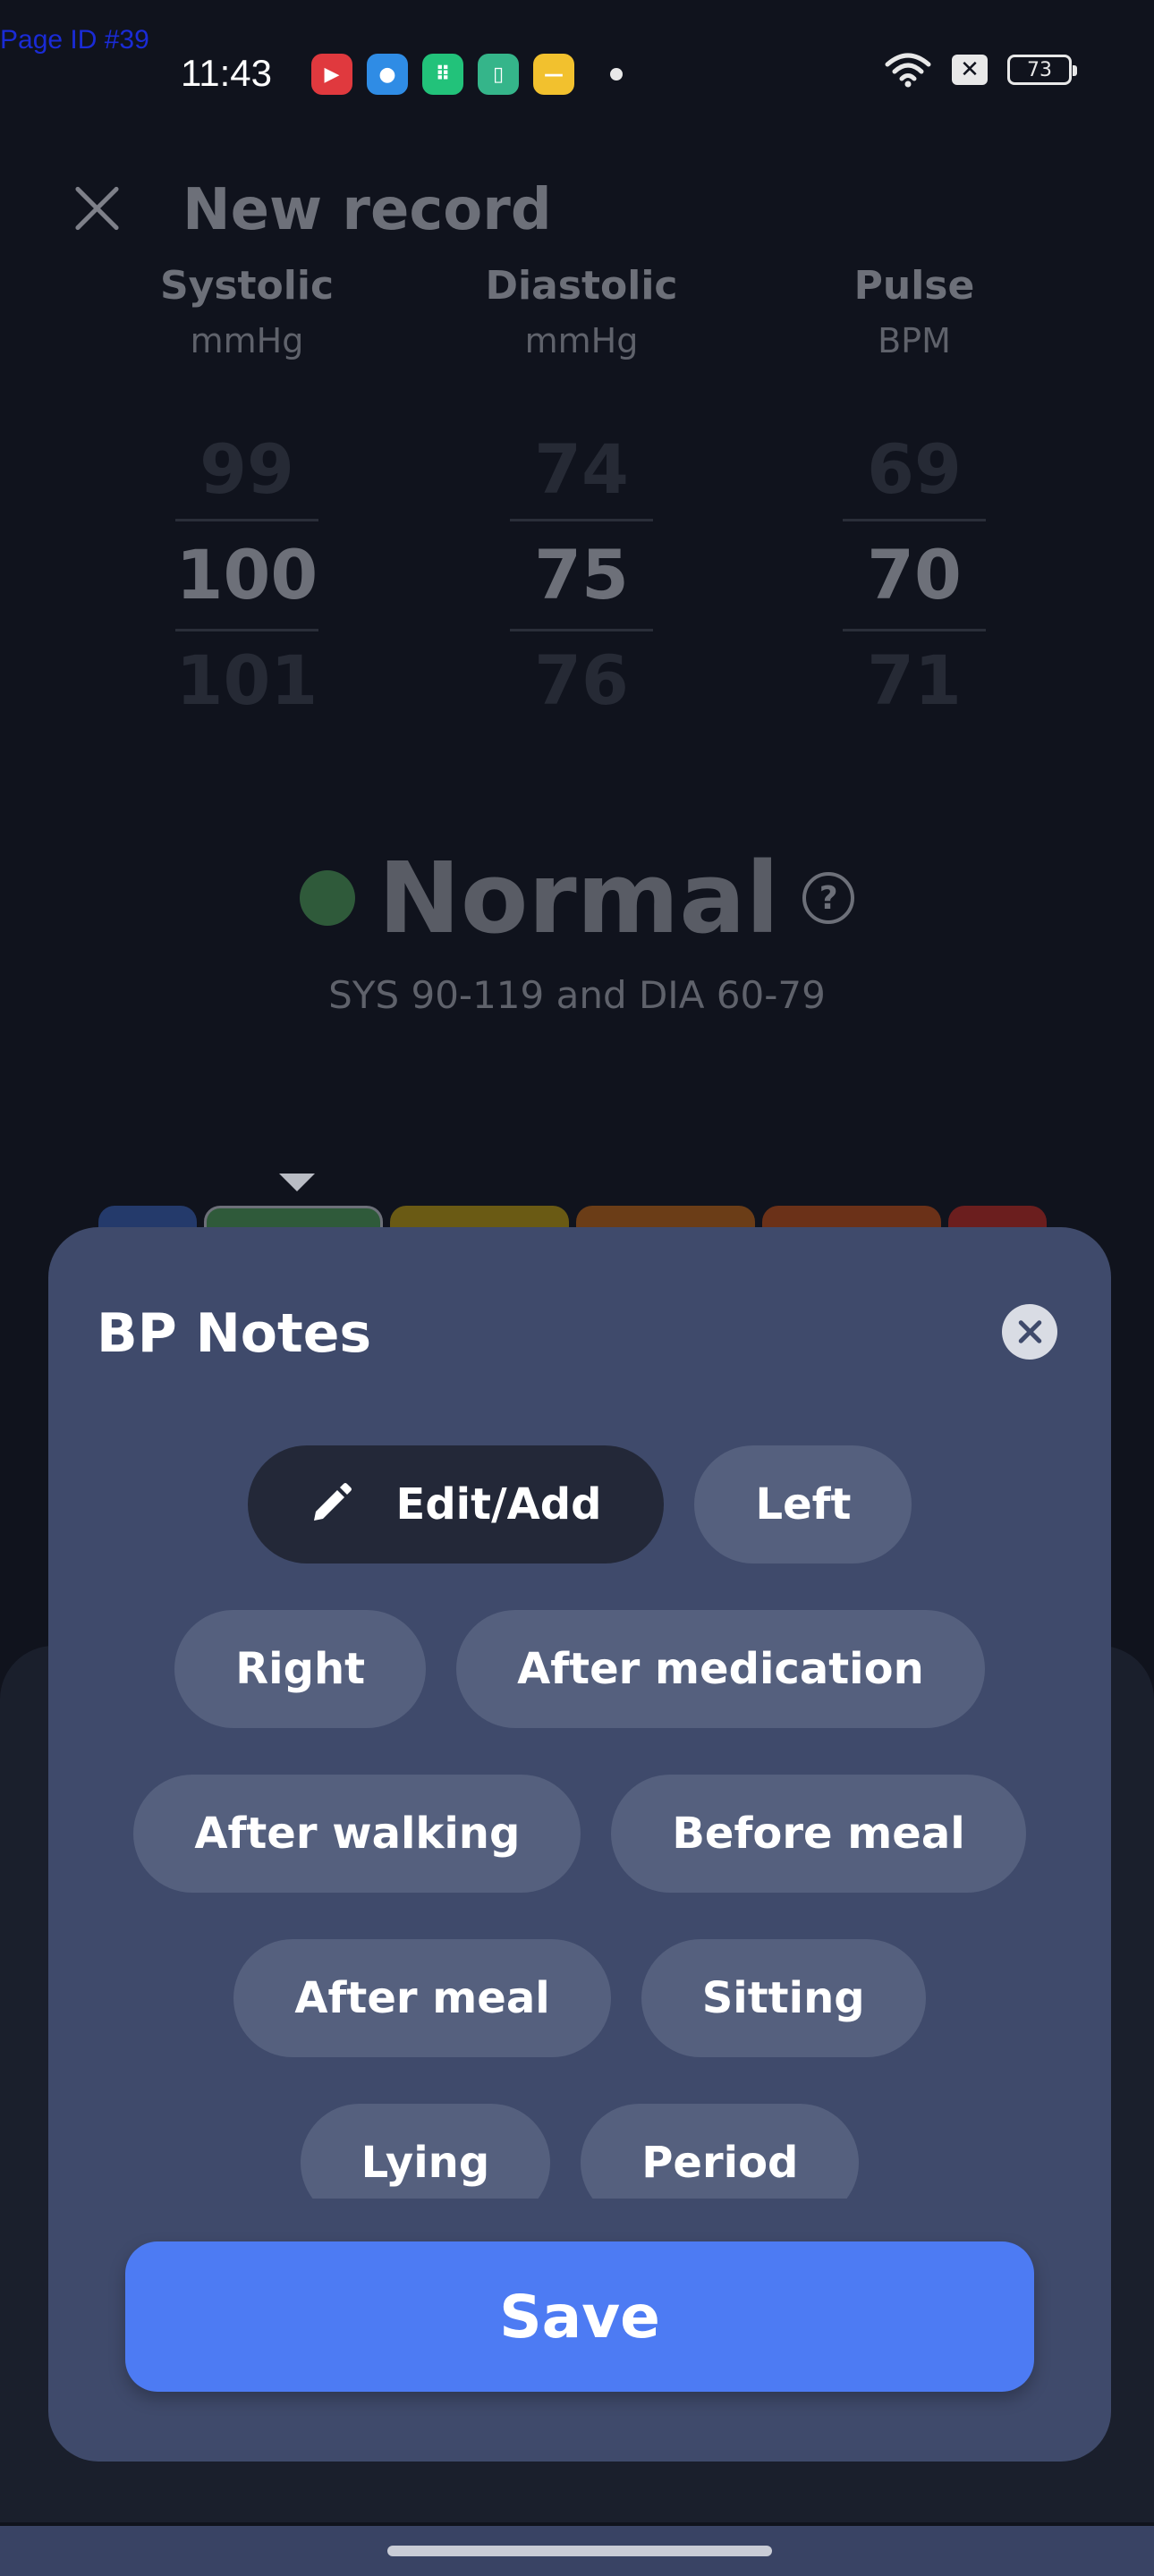 The height and width of the screenshot is (2576, 1154). What do you see at coordinates (577, 74) in the screenshot?
I see `status-bar: 11:43 ▶ ● ⠿ ▯ — ✕ 73` at bounding box center [577, 74].